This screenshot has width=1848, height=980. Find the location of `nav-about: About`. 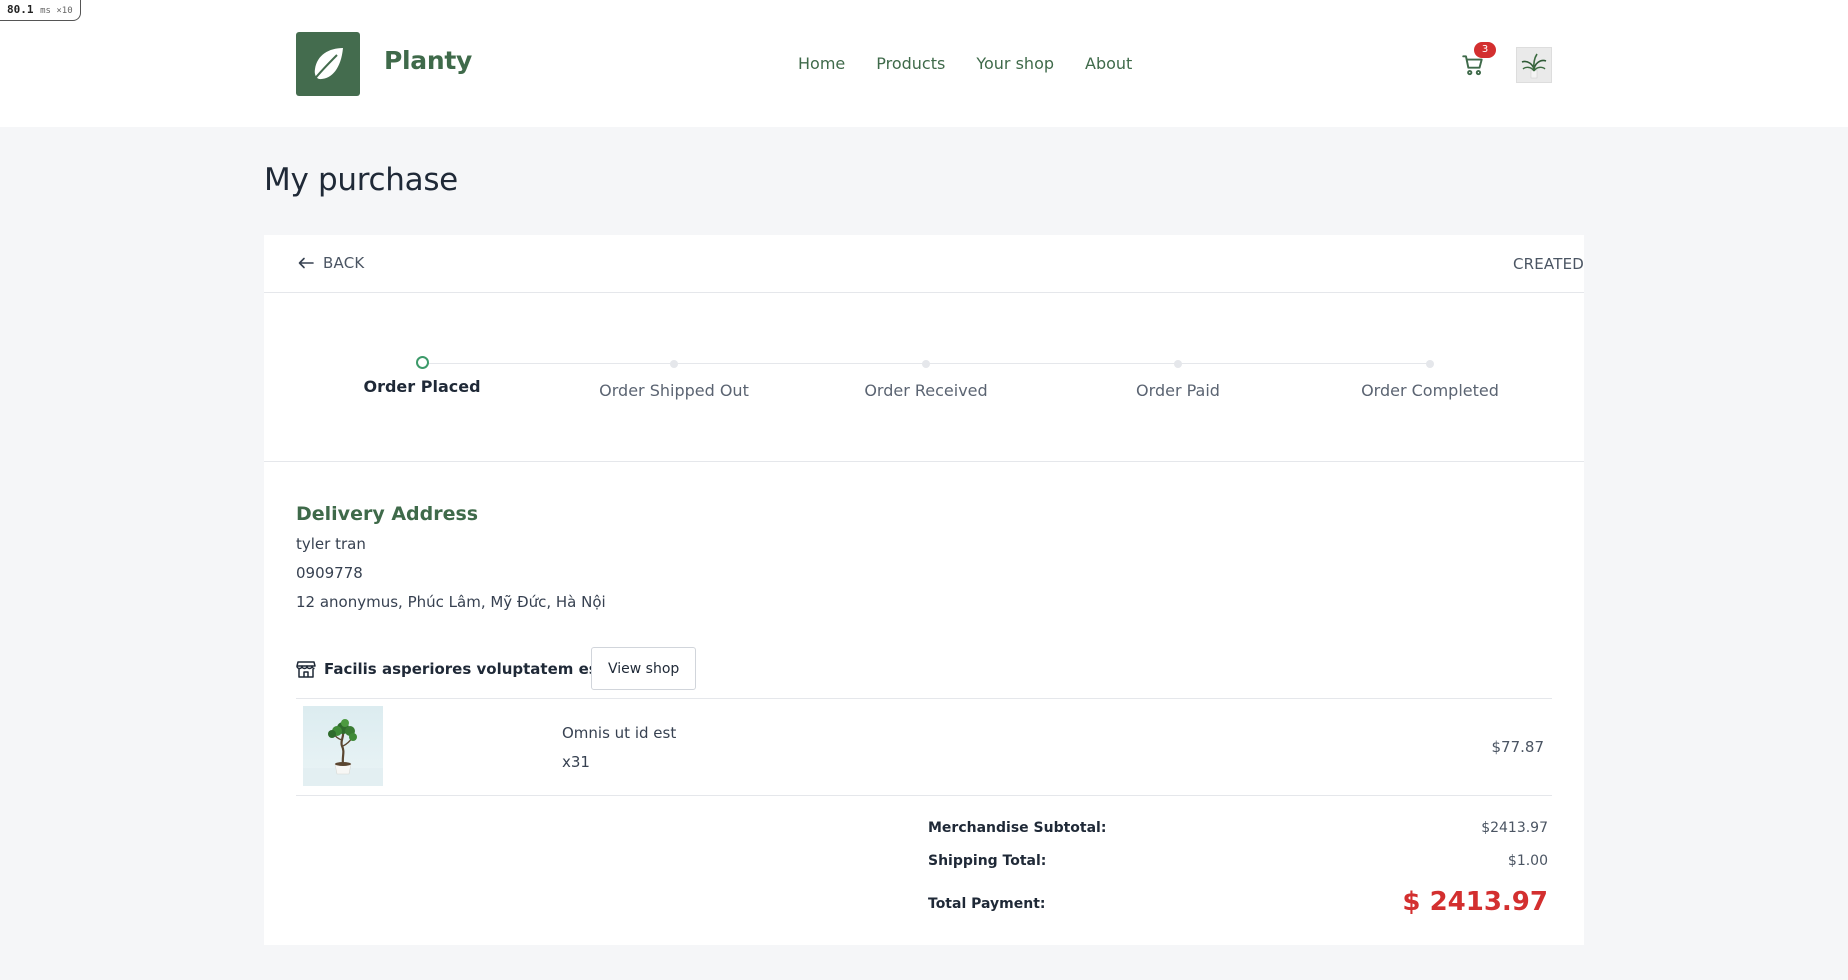

nav-about: About is located at coordinates (1108, 63).